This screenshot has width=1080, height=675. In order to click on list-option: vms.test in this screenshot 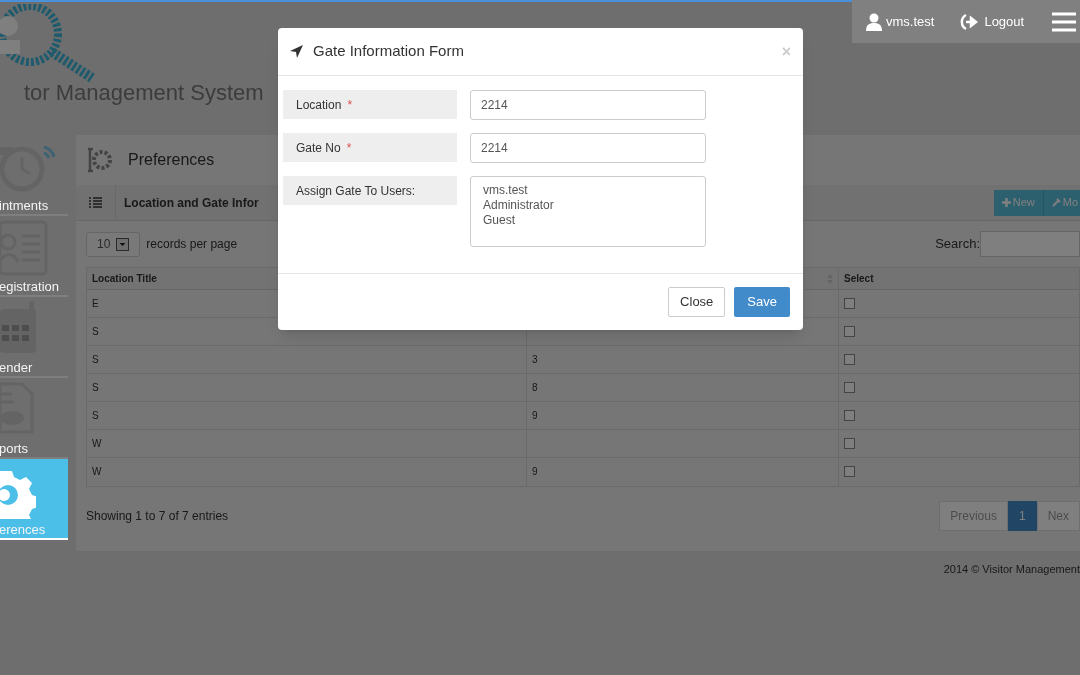, I will do `click(588, 190)`.